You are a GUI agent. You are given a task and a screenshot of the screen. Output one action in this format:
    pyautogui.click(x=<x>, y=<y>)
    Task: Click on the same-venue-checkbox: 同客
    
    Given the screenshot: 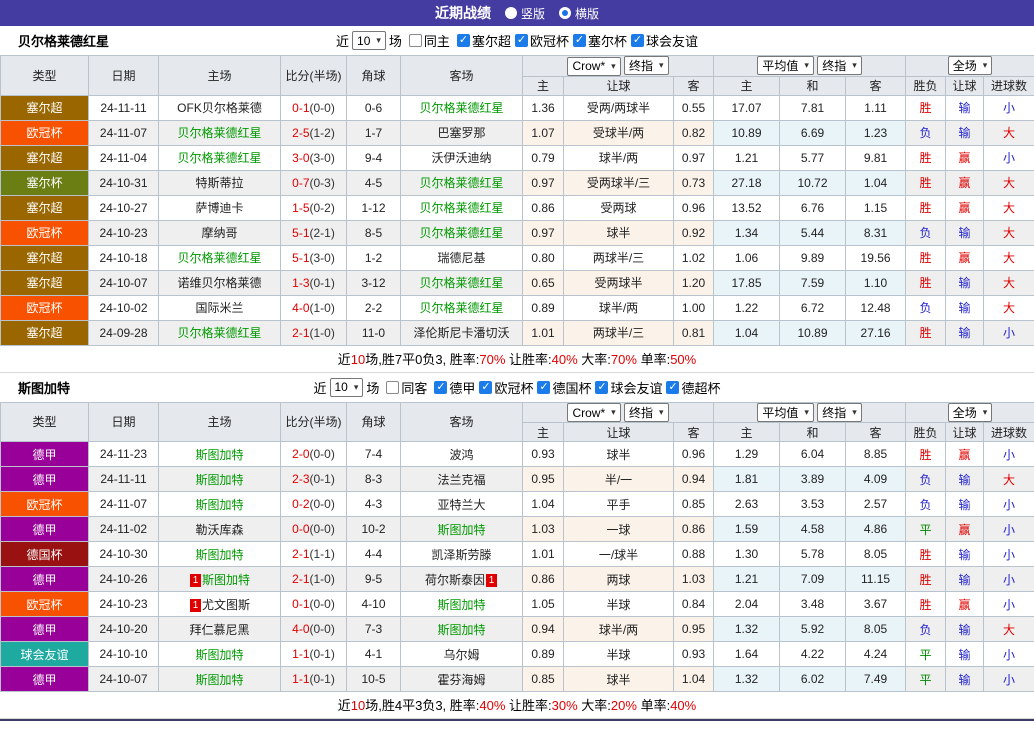 What is the action you would take?
    pyautogui.click(x=406, y=387)
    